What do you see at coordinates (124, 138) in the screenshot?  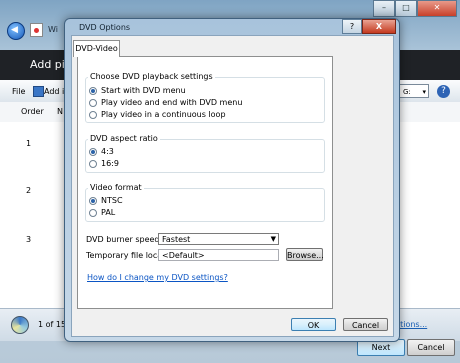 I see `aspect-legend: DVD aspect ratio` at bounding box center [124, 138].